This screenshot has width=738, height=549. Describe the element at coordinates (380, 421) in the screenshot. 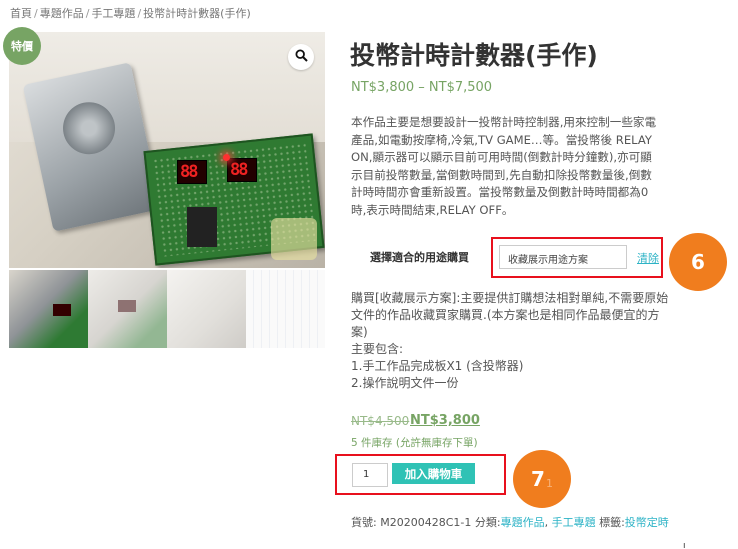

I see `regular-price: NT$4,500` at that location.